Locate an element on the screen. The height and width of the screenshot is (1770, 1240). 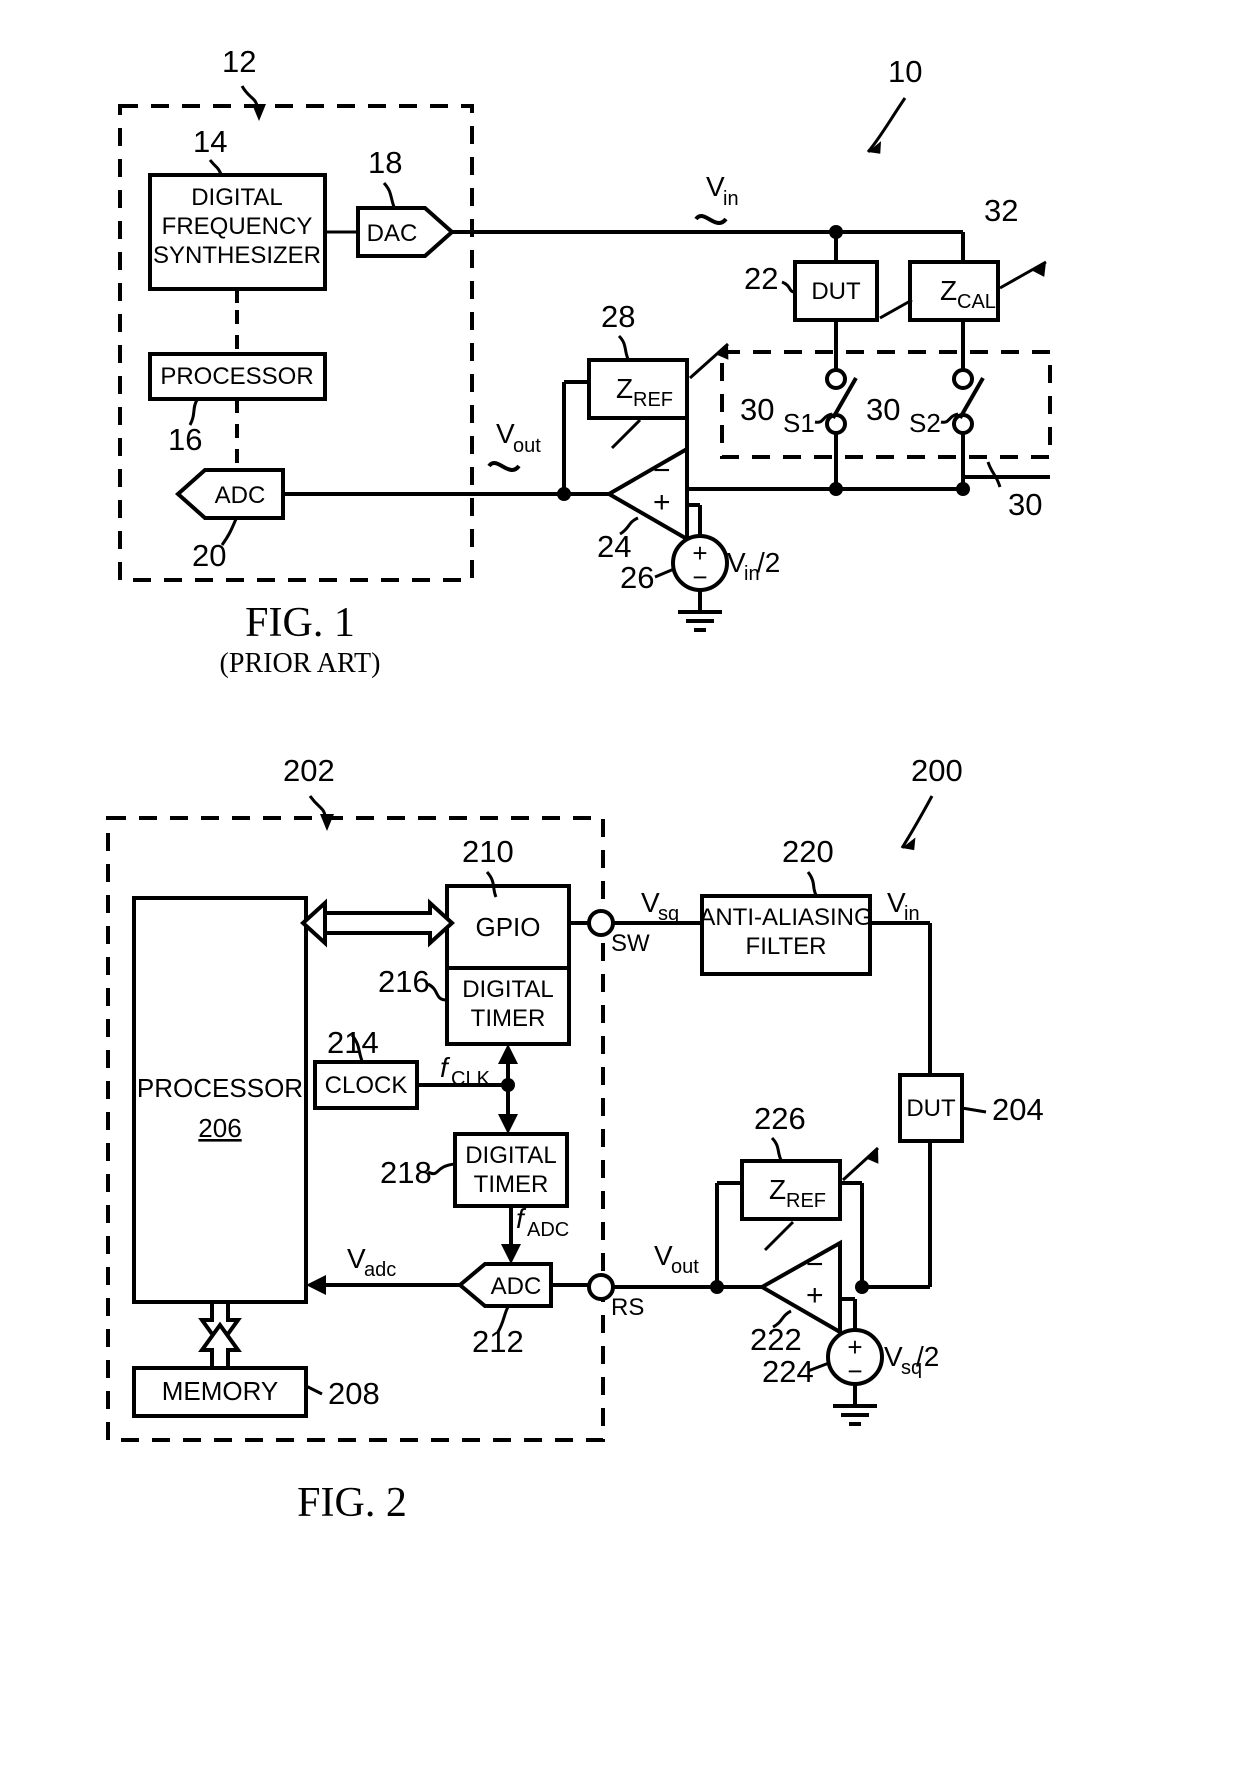
fig1-s1-label: S1 is located at coordinates (799, 423).